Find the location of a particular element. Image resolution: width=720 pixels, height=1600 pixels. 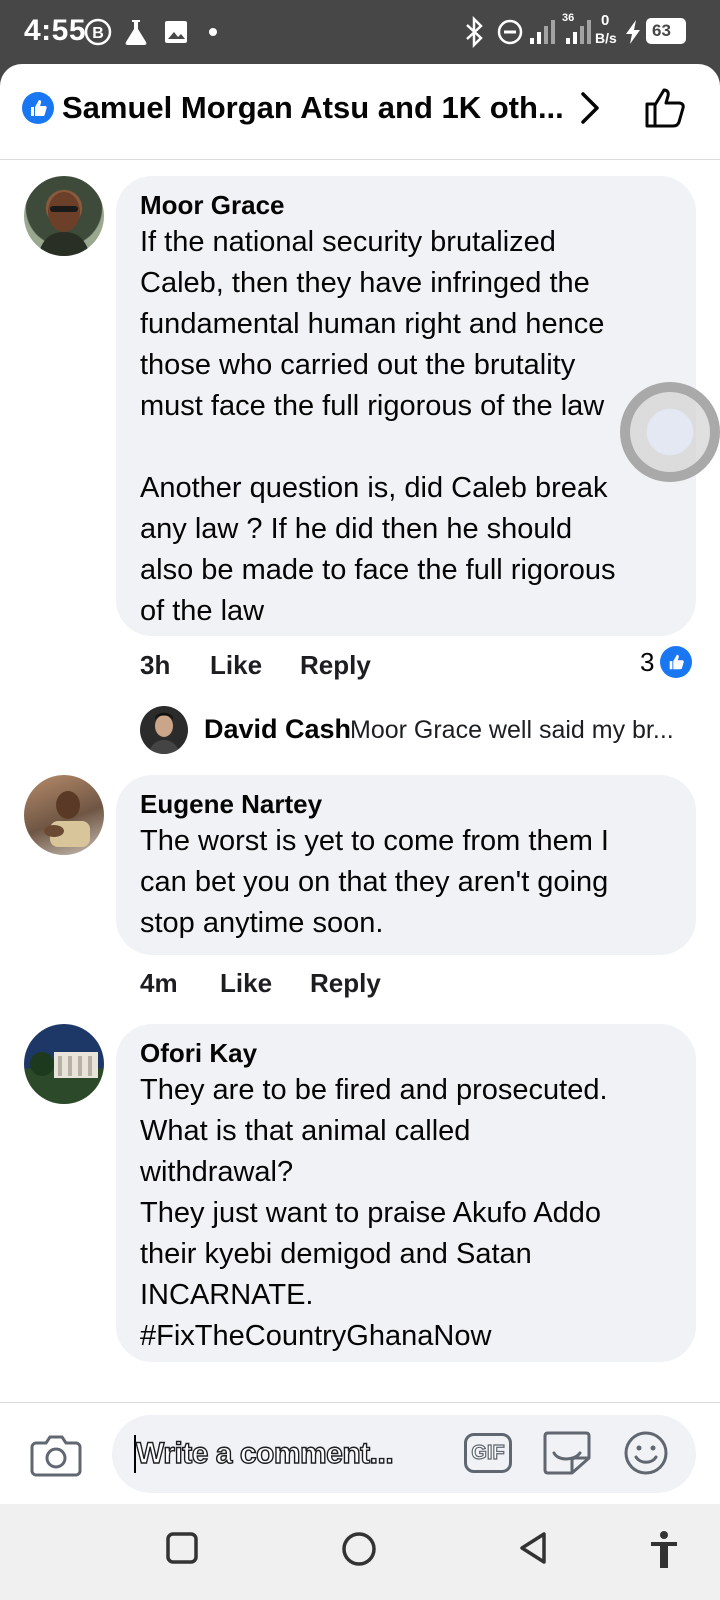

bitcoin-app-icon: B is located at coordinates (98, 32).